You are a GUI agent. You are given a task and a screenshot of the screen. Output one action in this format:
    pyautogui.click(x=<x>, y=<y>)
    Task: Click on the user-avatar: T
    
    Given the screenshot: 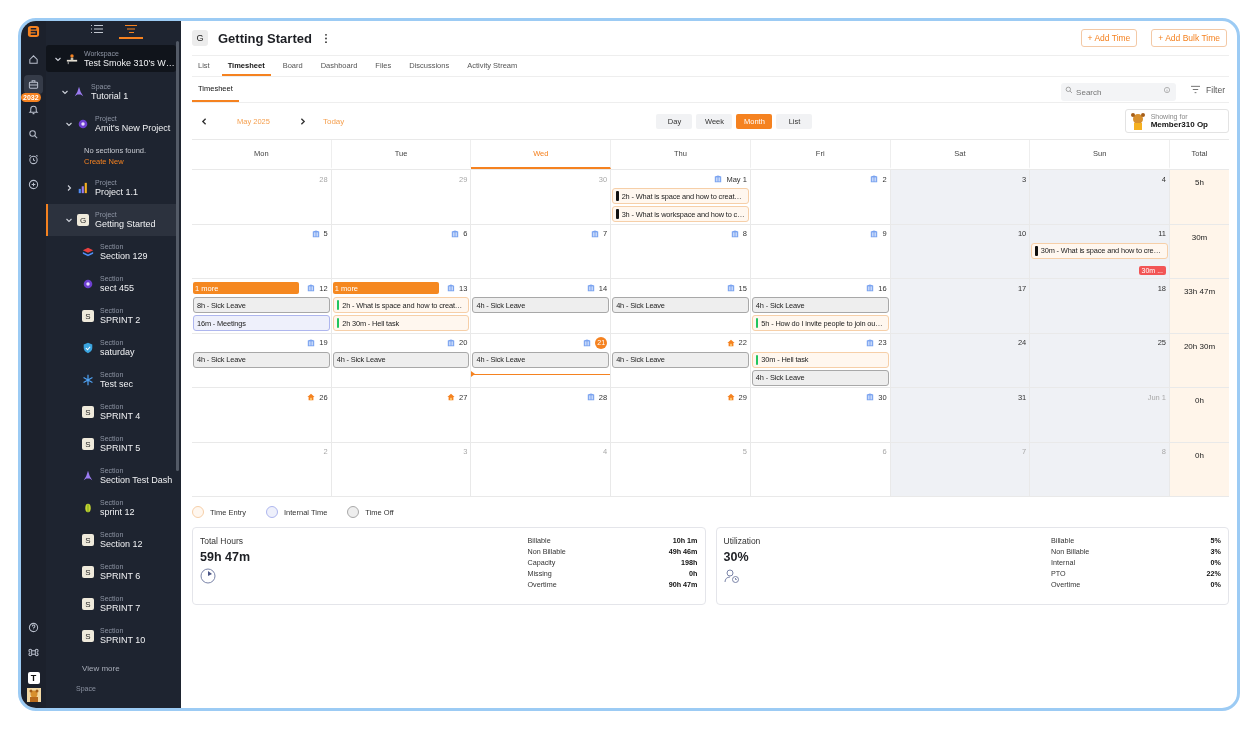 What is the action you would take?
    pyautogui.click(x=33, y=678)
    